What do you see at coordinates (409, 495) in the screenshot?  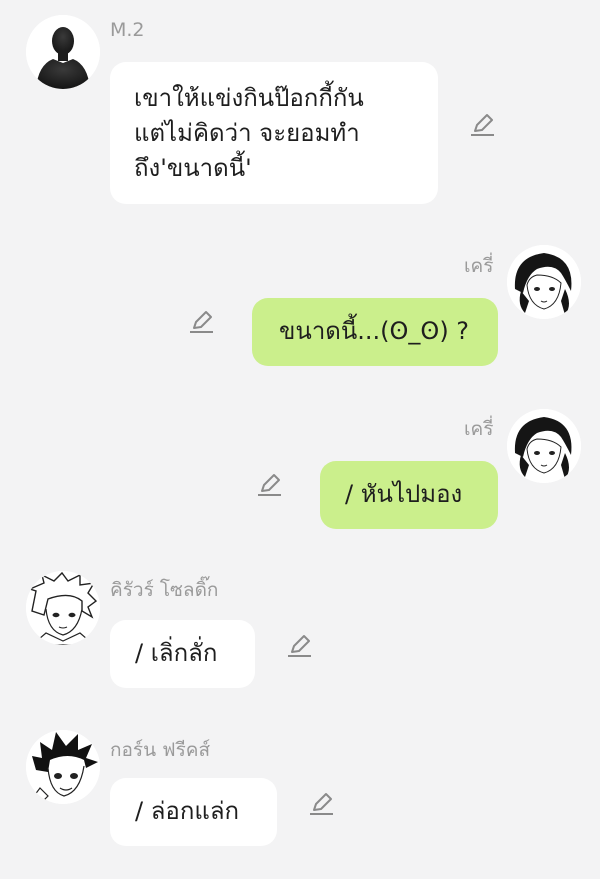 I see `message-bubble: / หันไปมอง` at bounding box center [409, 495].